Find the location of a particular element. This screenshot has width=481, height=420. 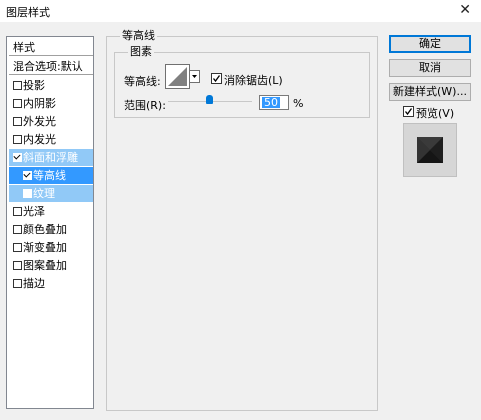

style-item-label: 投影 is located at coordinates (34, 85).